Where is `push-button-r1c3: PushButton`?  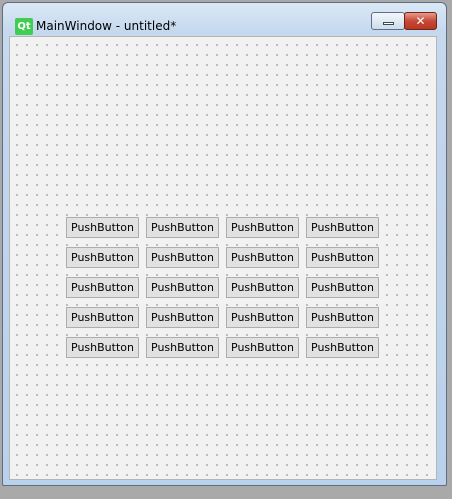
push-button-r1c3: PushButton is located at coordinates (262, 227).